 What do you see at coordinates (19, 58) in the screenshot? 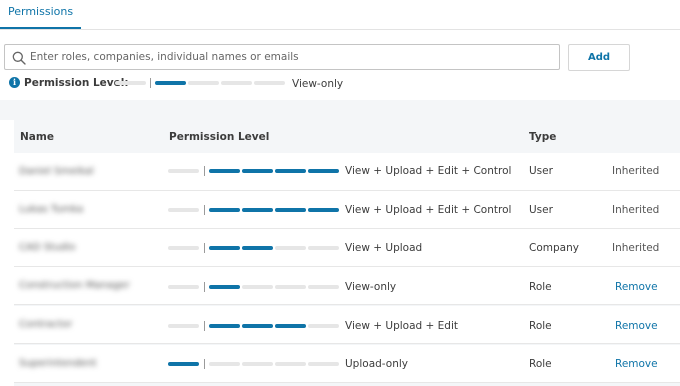
I see `search-icon` at bounding box center [19, 58].